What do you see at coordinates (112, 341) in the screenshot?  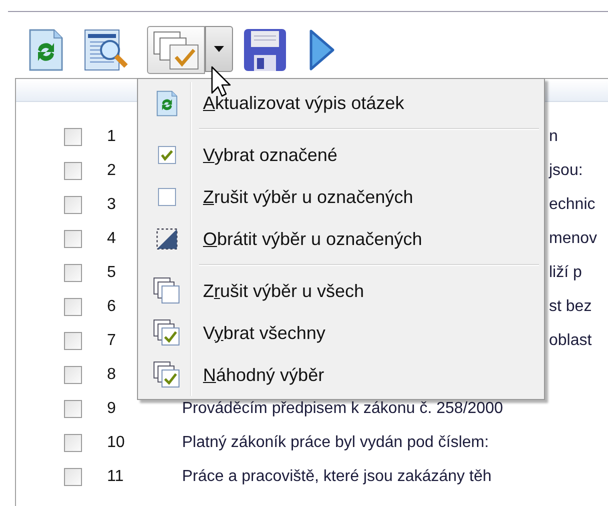 I see `question-number: 7` at bounding box center [112, 341].